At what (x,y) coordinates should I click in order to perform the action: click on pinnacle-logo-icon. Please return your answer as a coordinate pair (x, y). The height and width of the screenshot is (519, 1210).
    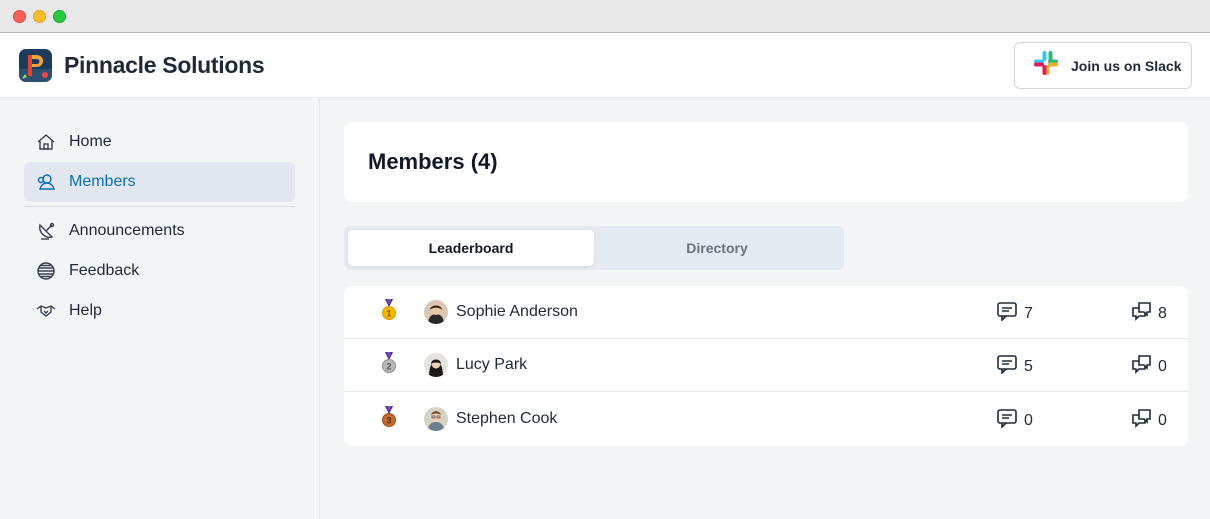
    Looking at the image, I should click on (35, 65).